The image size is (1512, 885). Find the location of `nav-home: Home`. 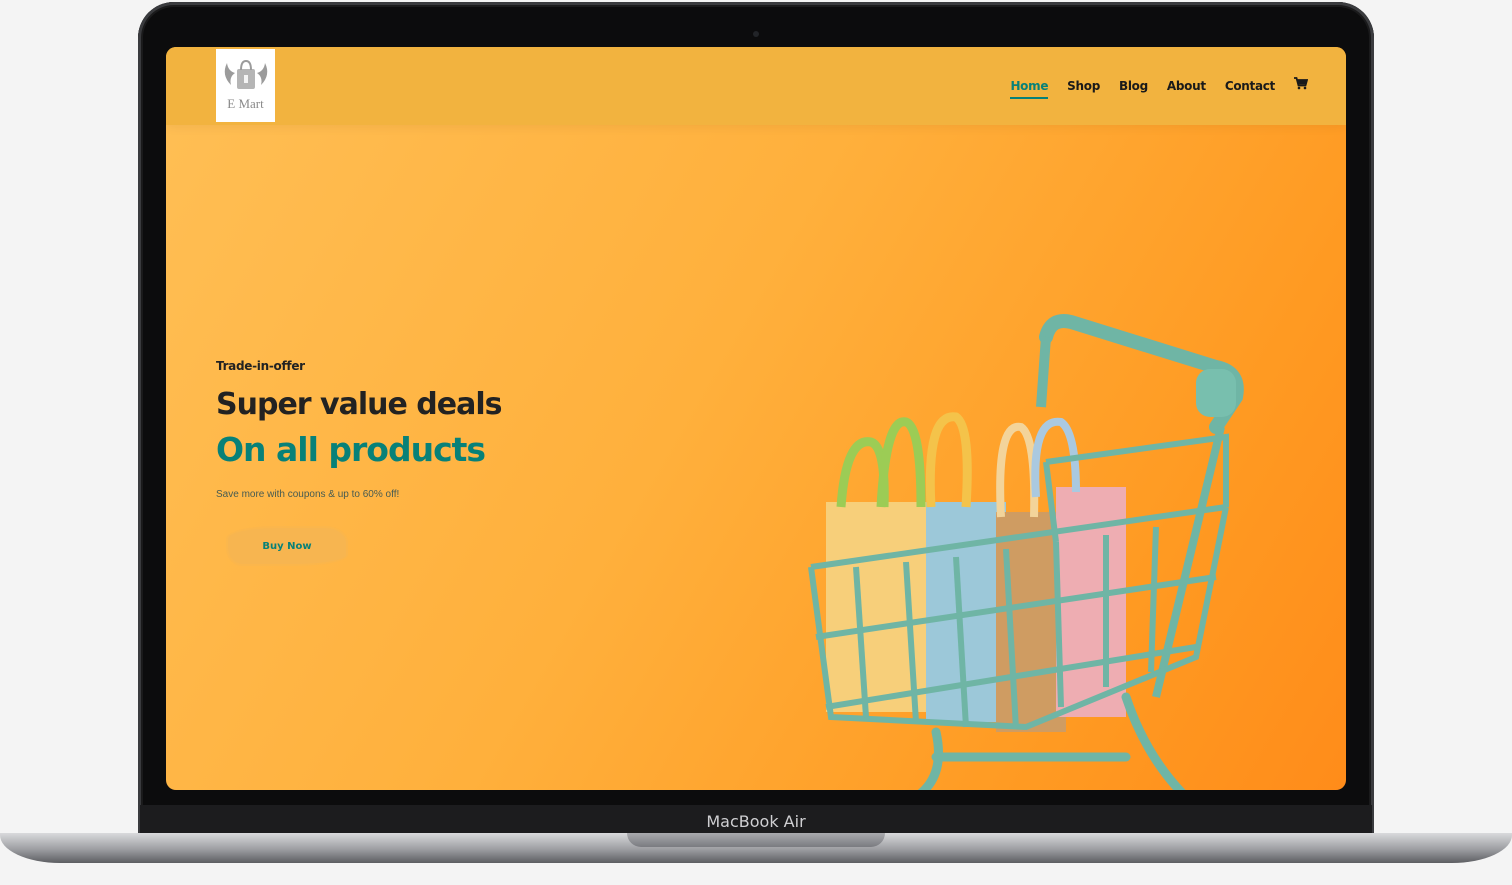

nav-home: Home is located at coordinates (1029, 89).